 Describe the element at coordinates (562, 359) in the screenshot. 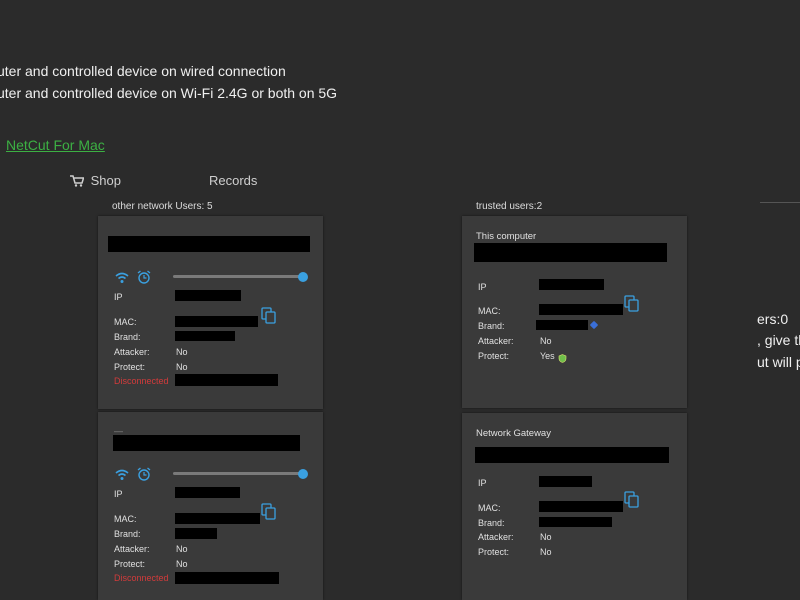

I see `shield-check-icon` at that location.